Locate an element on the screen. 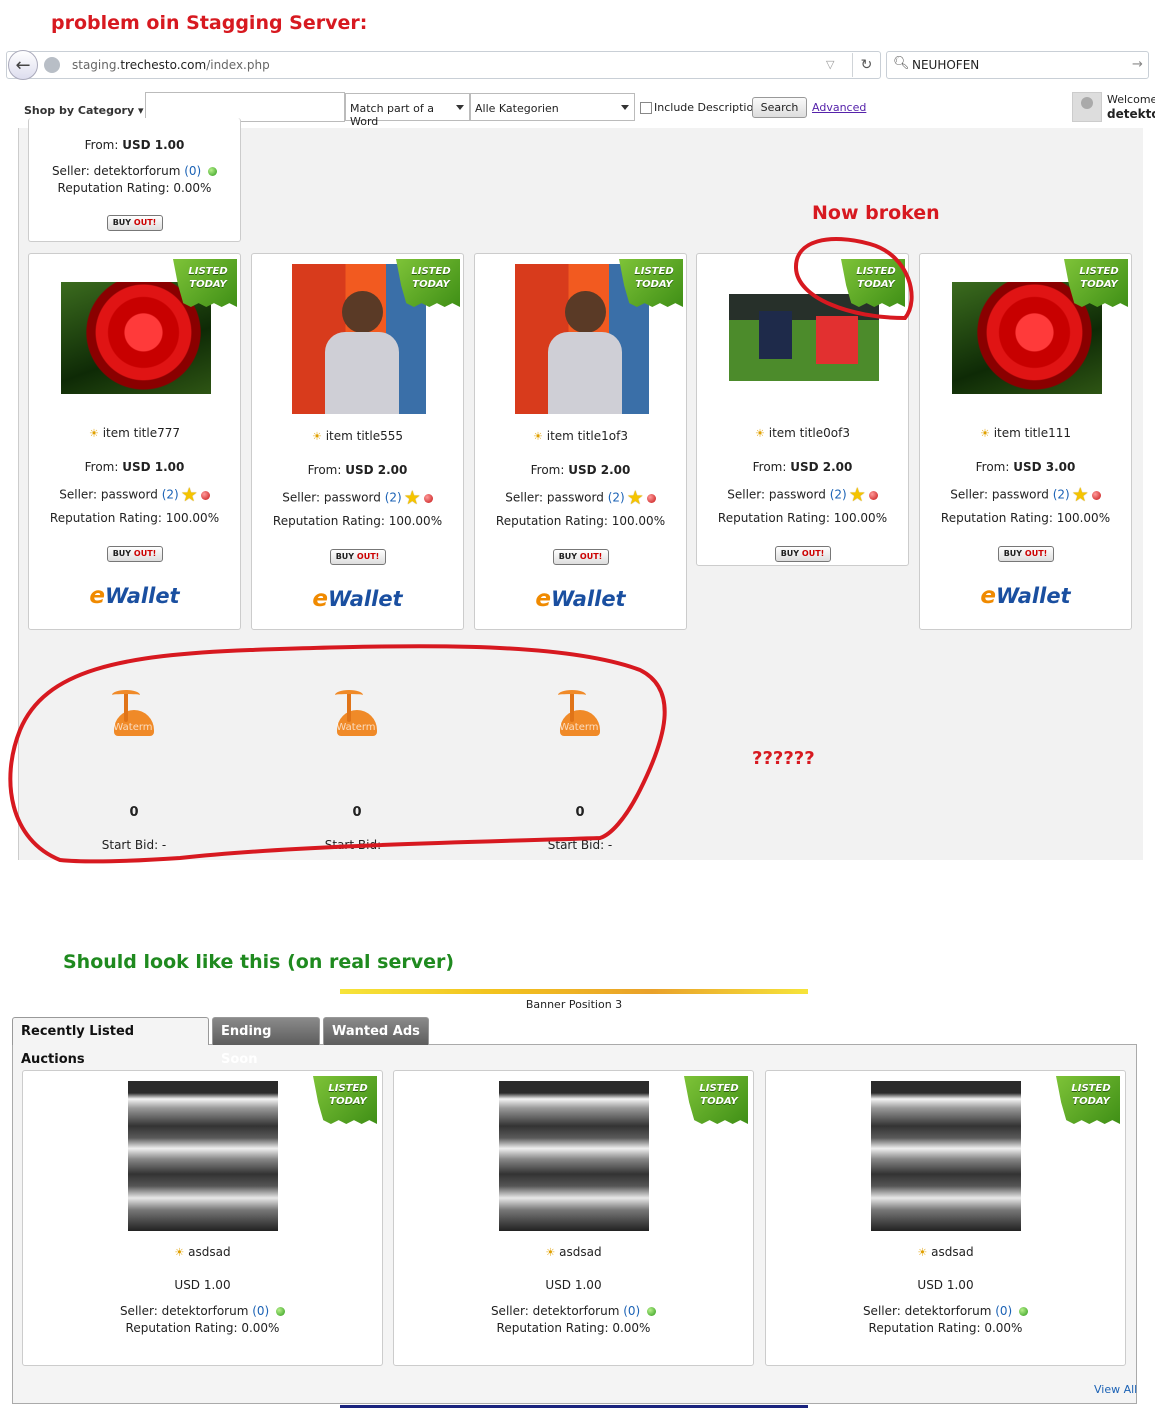  item-title: item title777 is located at coordinates (141, 433).